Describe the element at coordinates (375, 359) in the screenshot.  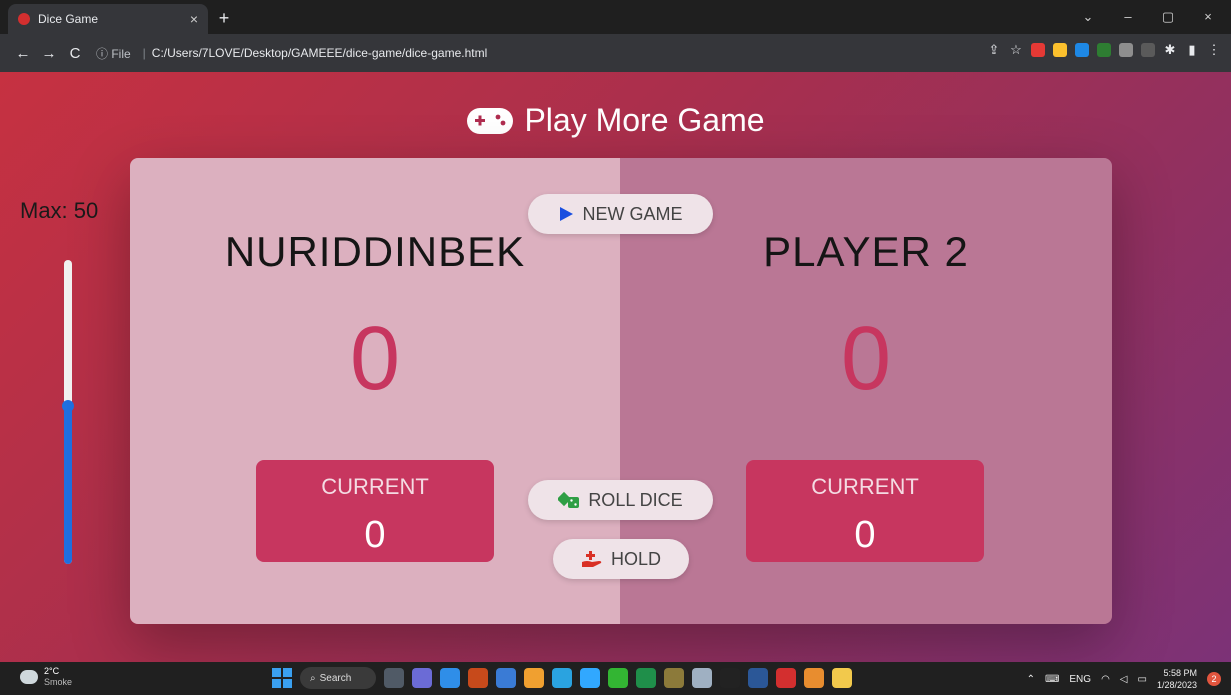
I see `player-1-score: 0` at that location.